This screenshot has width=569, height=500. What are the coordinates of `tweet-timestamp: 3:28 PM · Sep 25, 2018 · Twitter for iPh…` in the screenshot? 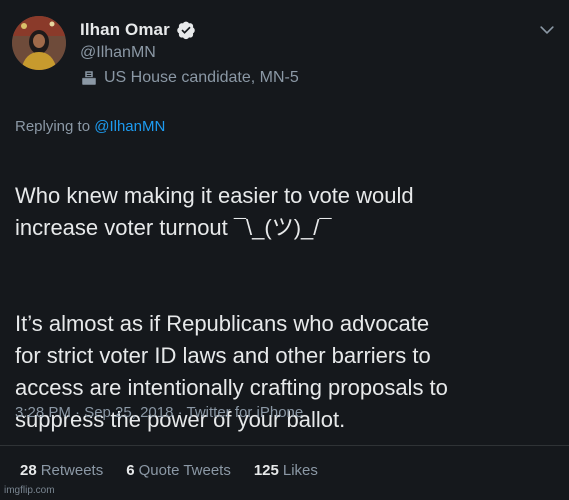 It's located at (159, 412).